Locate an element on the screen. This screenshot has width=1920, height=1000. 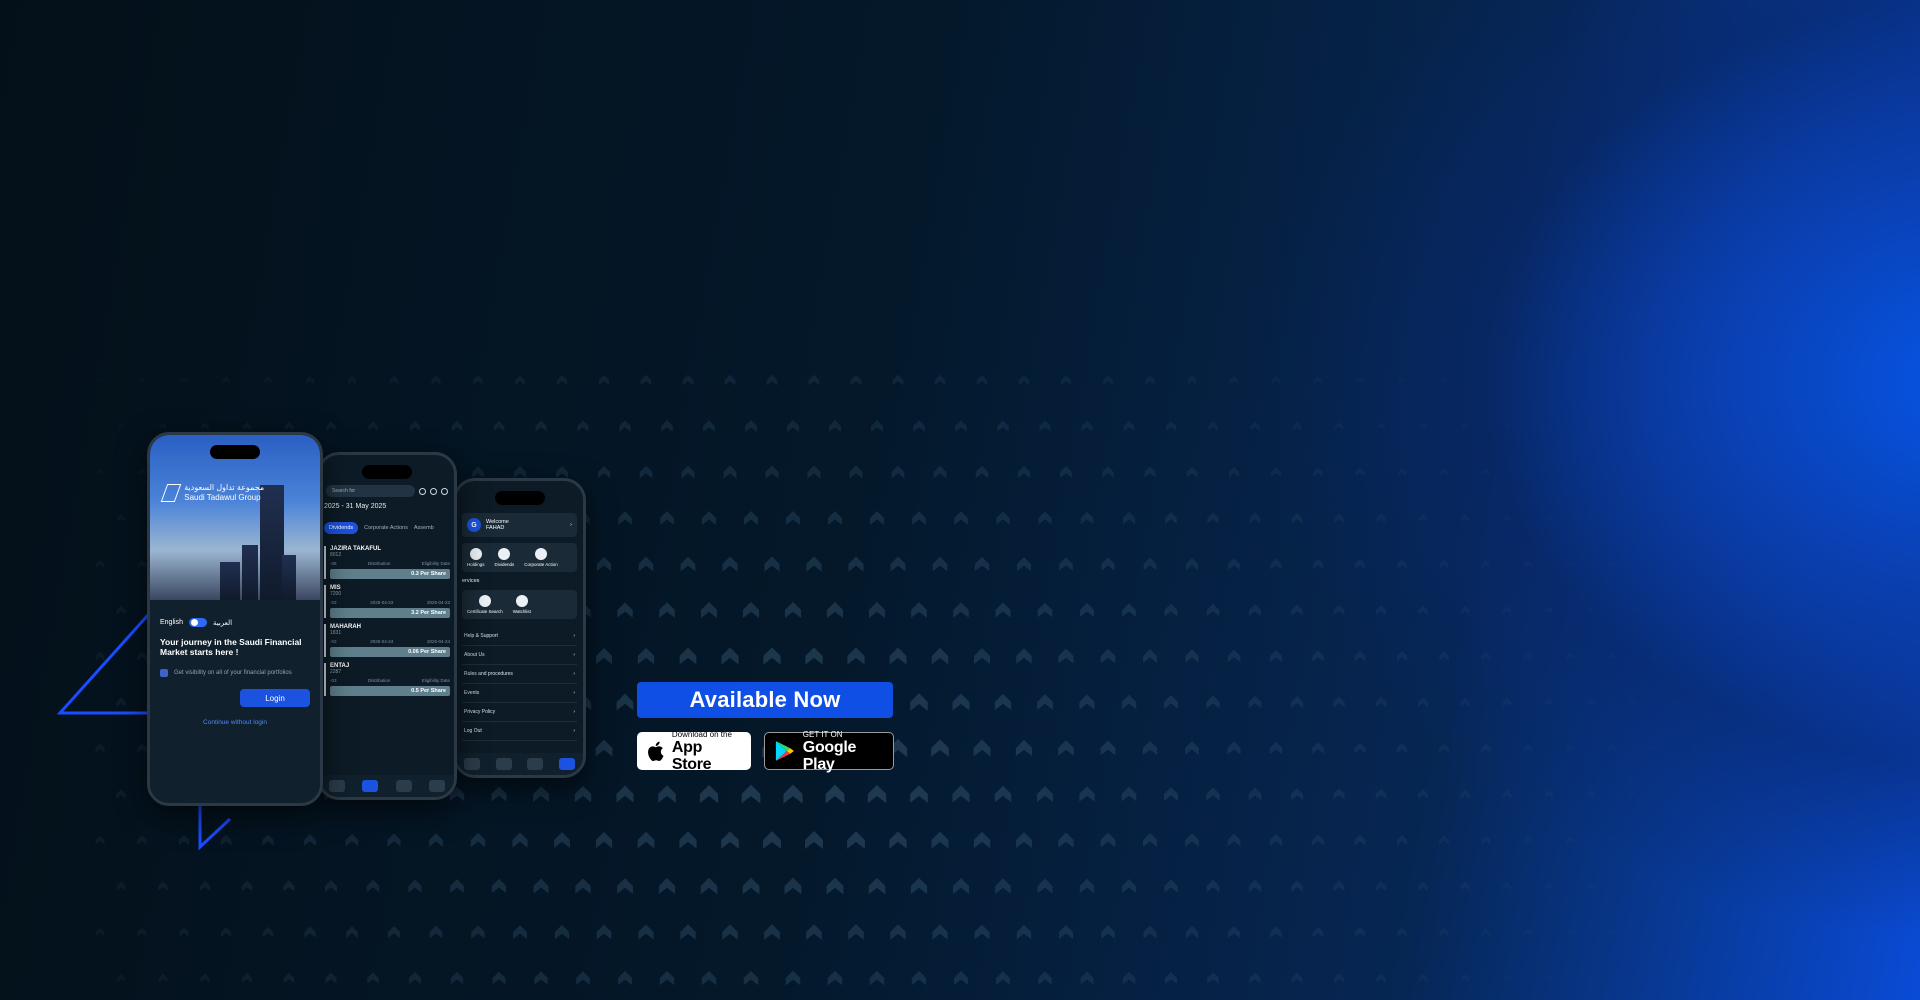
tab-corporate-actions: Corporate Actions is located at coordinates (386, 528).